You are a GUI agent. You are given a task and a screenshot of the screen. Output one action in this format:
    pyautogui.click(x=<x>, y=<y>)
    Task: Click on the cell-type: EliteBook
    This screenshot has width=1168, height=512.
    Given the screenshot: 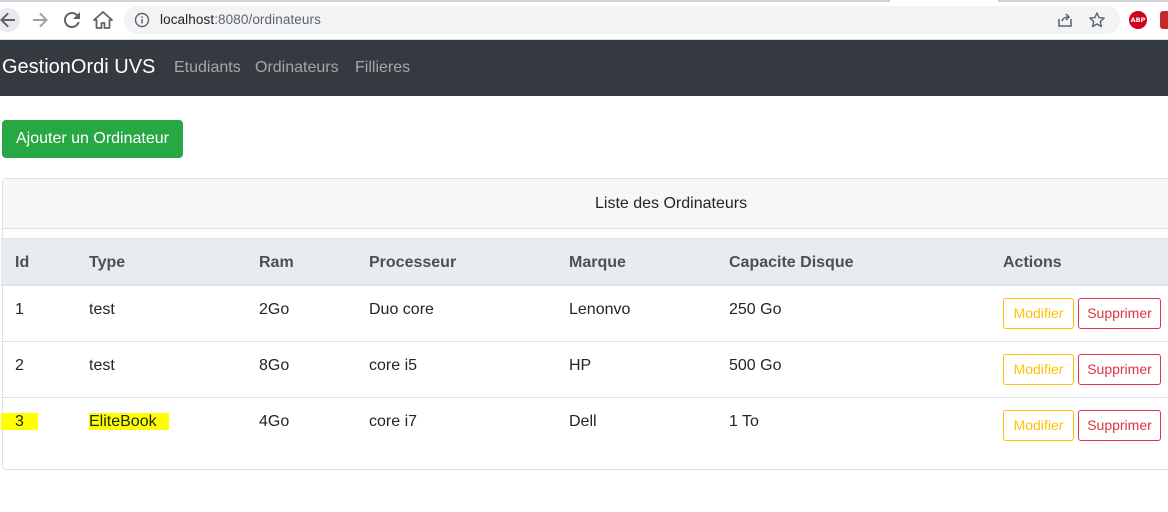 What is the action you would take?
    pyautogui.click(x=129, y=422)
    